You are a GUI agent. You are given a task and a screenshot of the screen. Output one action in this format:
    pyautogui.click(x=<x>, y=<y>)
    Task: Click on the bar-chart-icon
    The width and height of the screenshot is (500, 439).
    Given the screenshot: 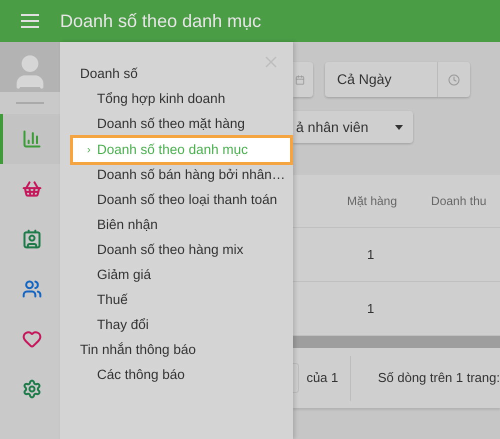 What is the action you would take?
    pyautogui.click(x=32, y=139)
    